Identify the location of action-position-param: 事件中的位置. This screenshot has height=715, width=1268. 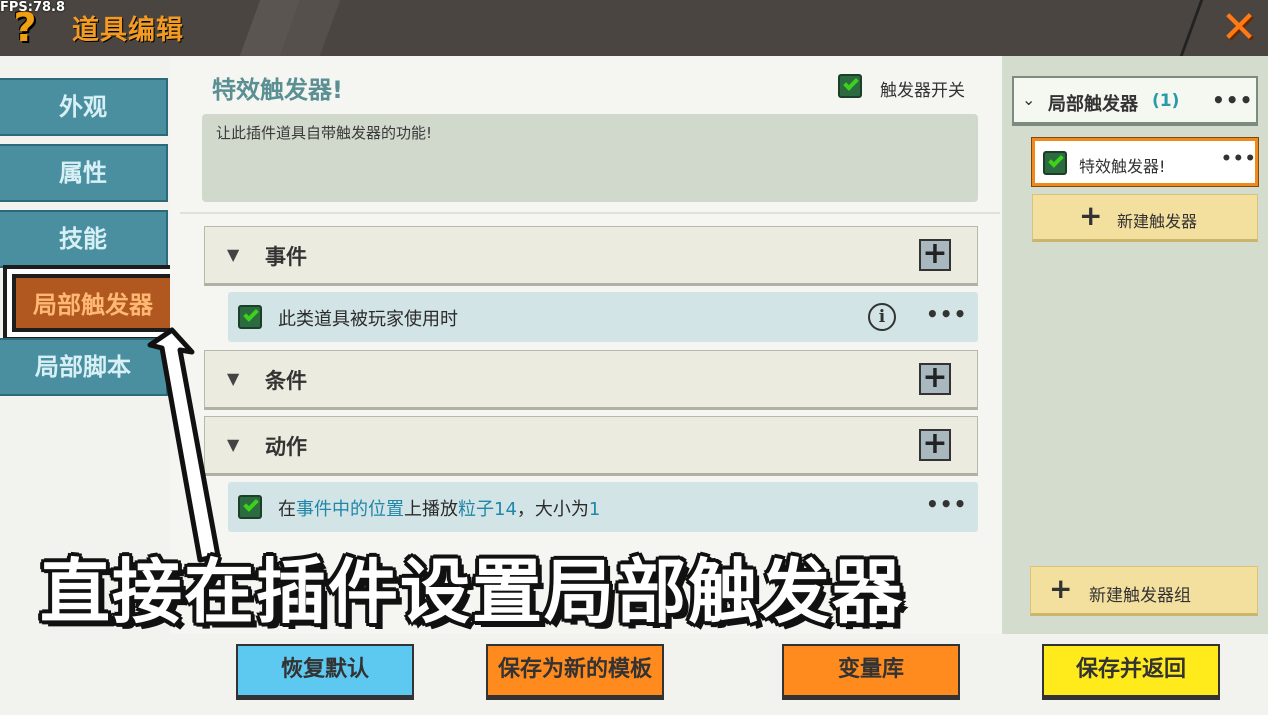
(350, 509).